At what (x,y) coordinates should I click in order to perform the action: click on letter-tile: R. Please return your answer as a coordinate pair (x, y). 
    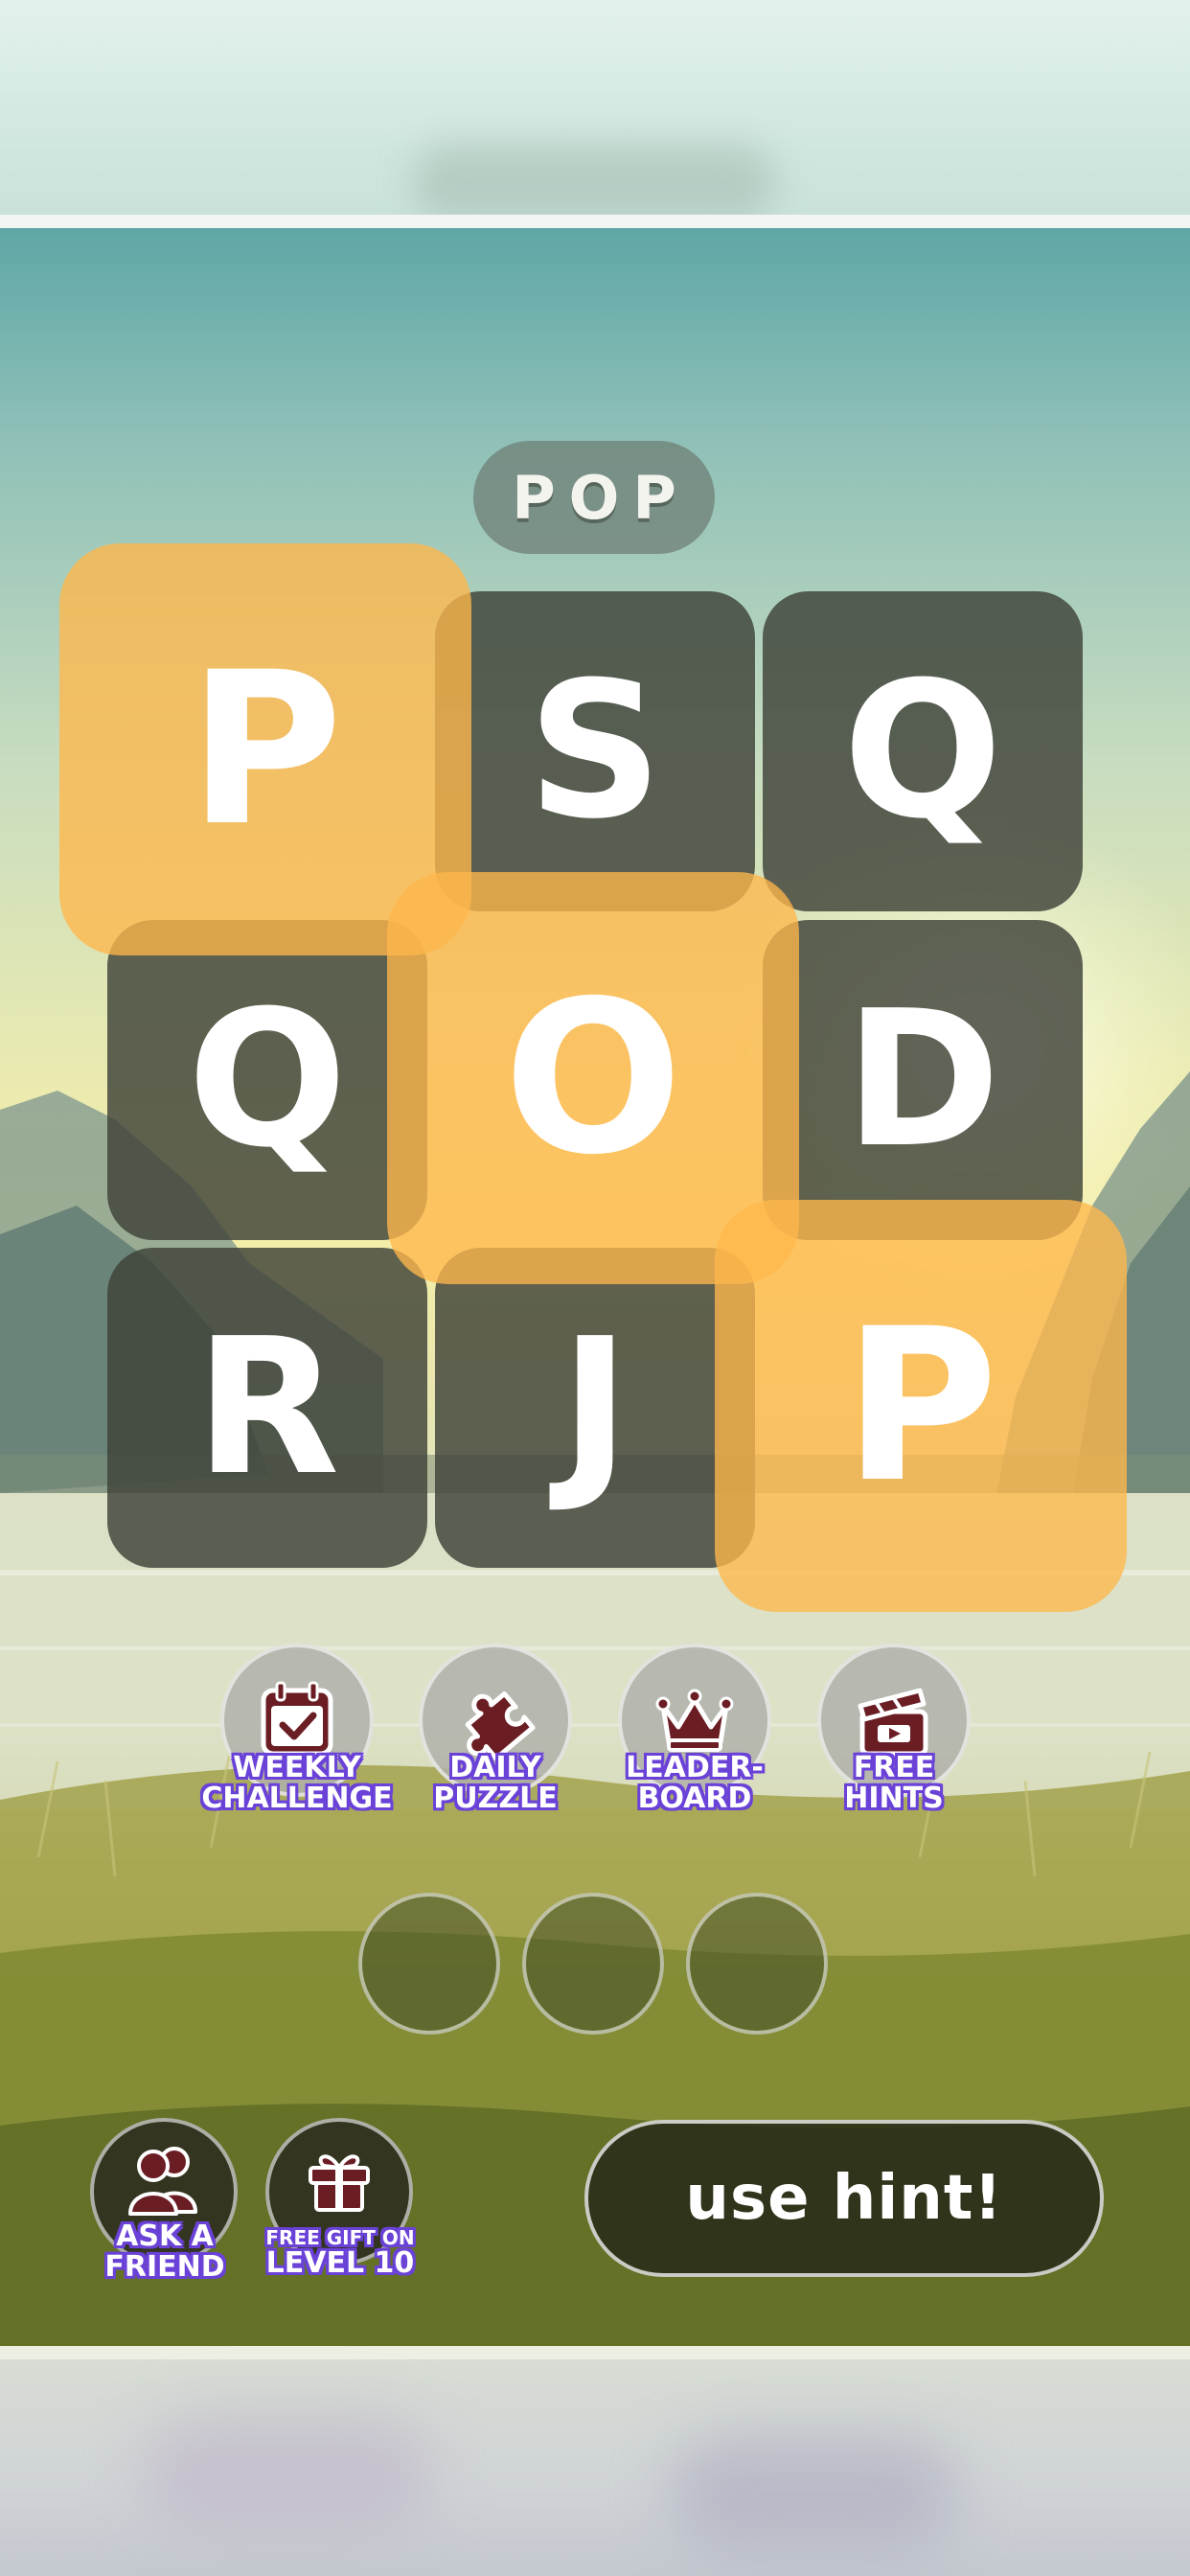
    Looking at the image, I should click on (267, 1408).